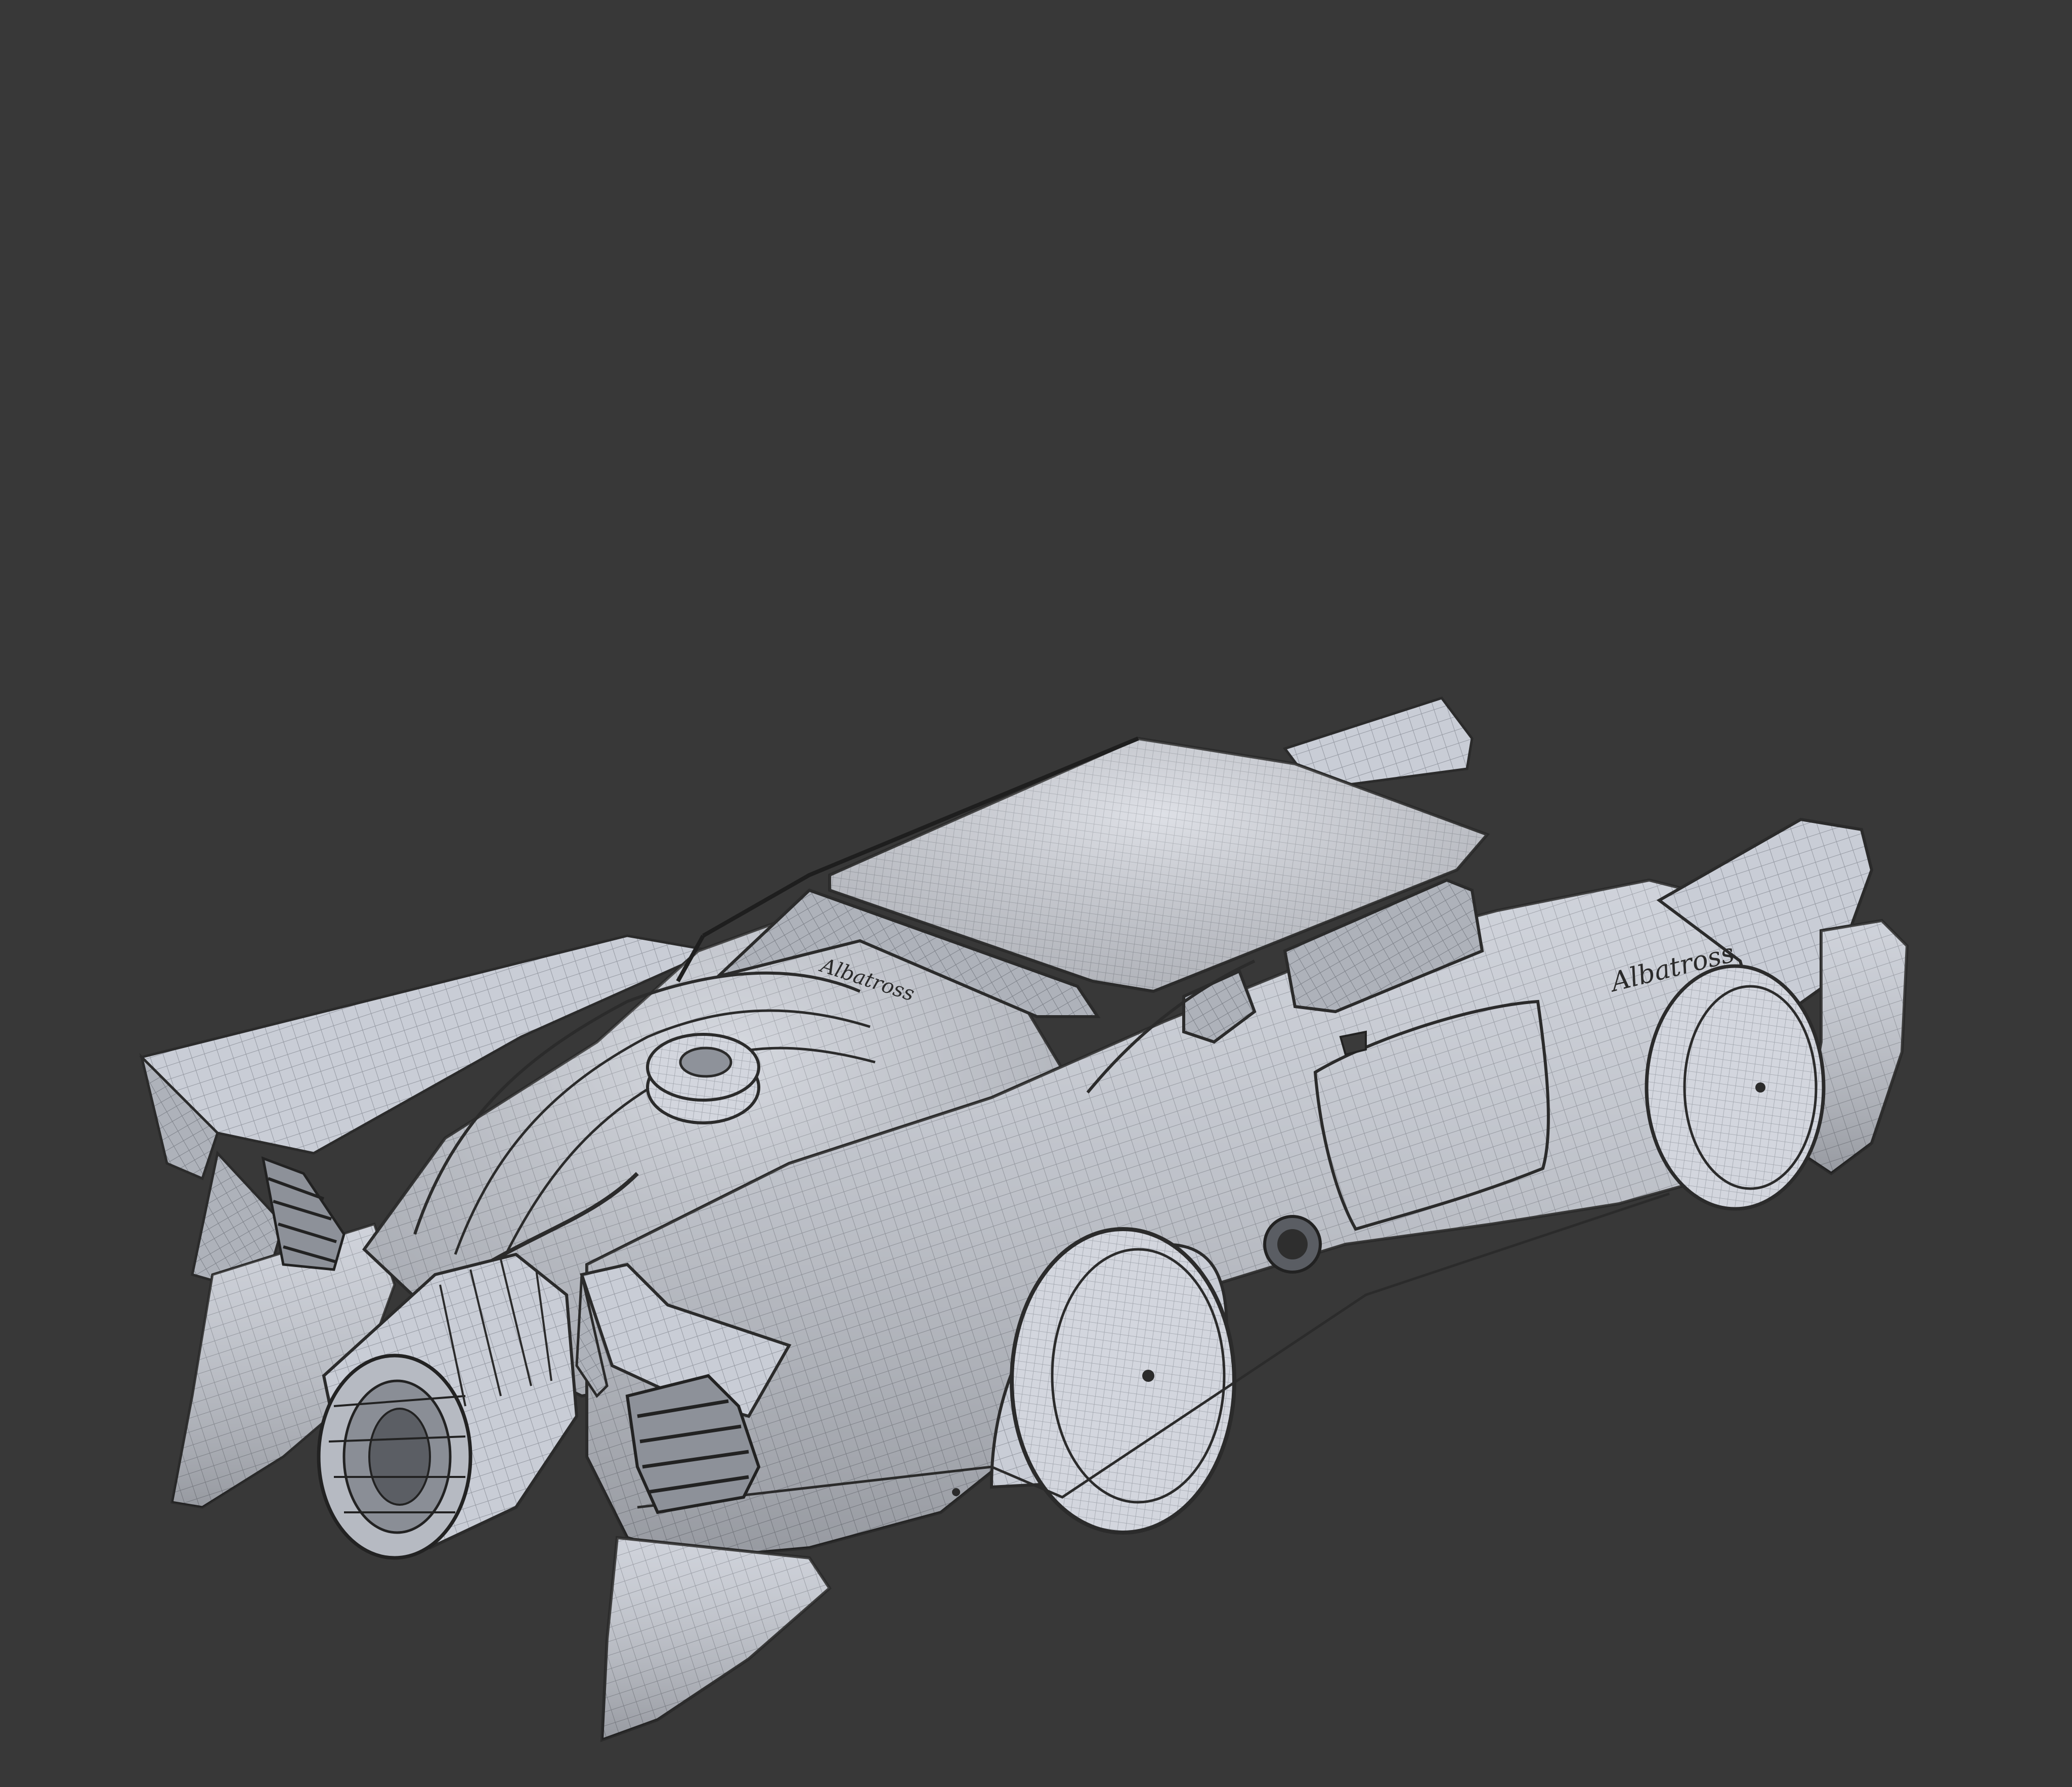 The image size is (2072, 1787). What do you see at coordinates (703, 1078) in the screenshot?
I see `fuel-cap` at bounding box center [703, 1078].